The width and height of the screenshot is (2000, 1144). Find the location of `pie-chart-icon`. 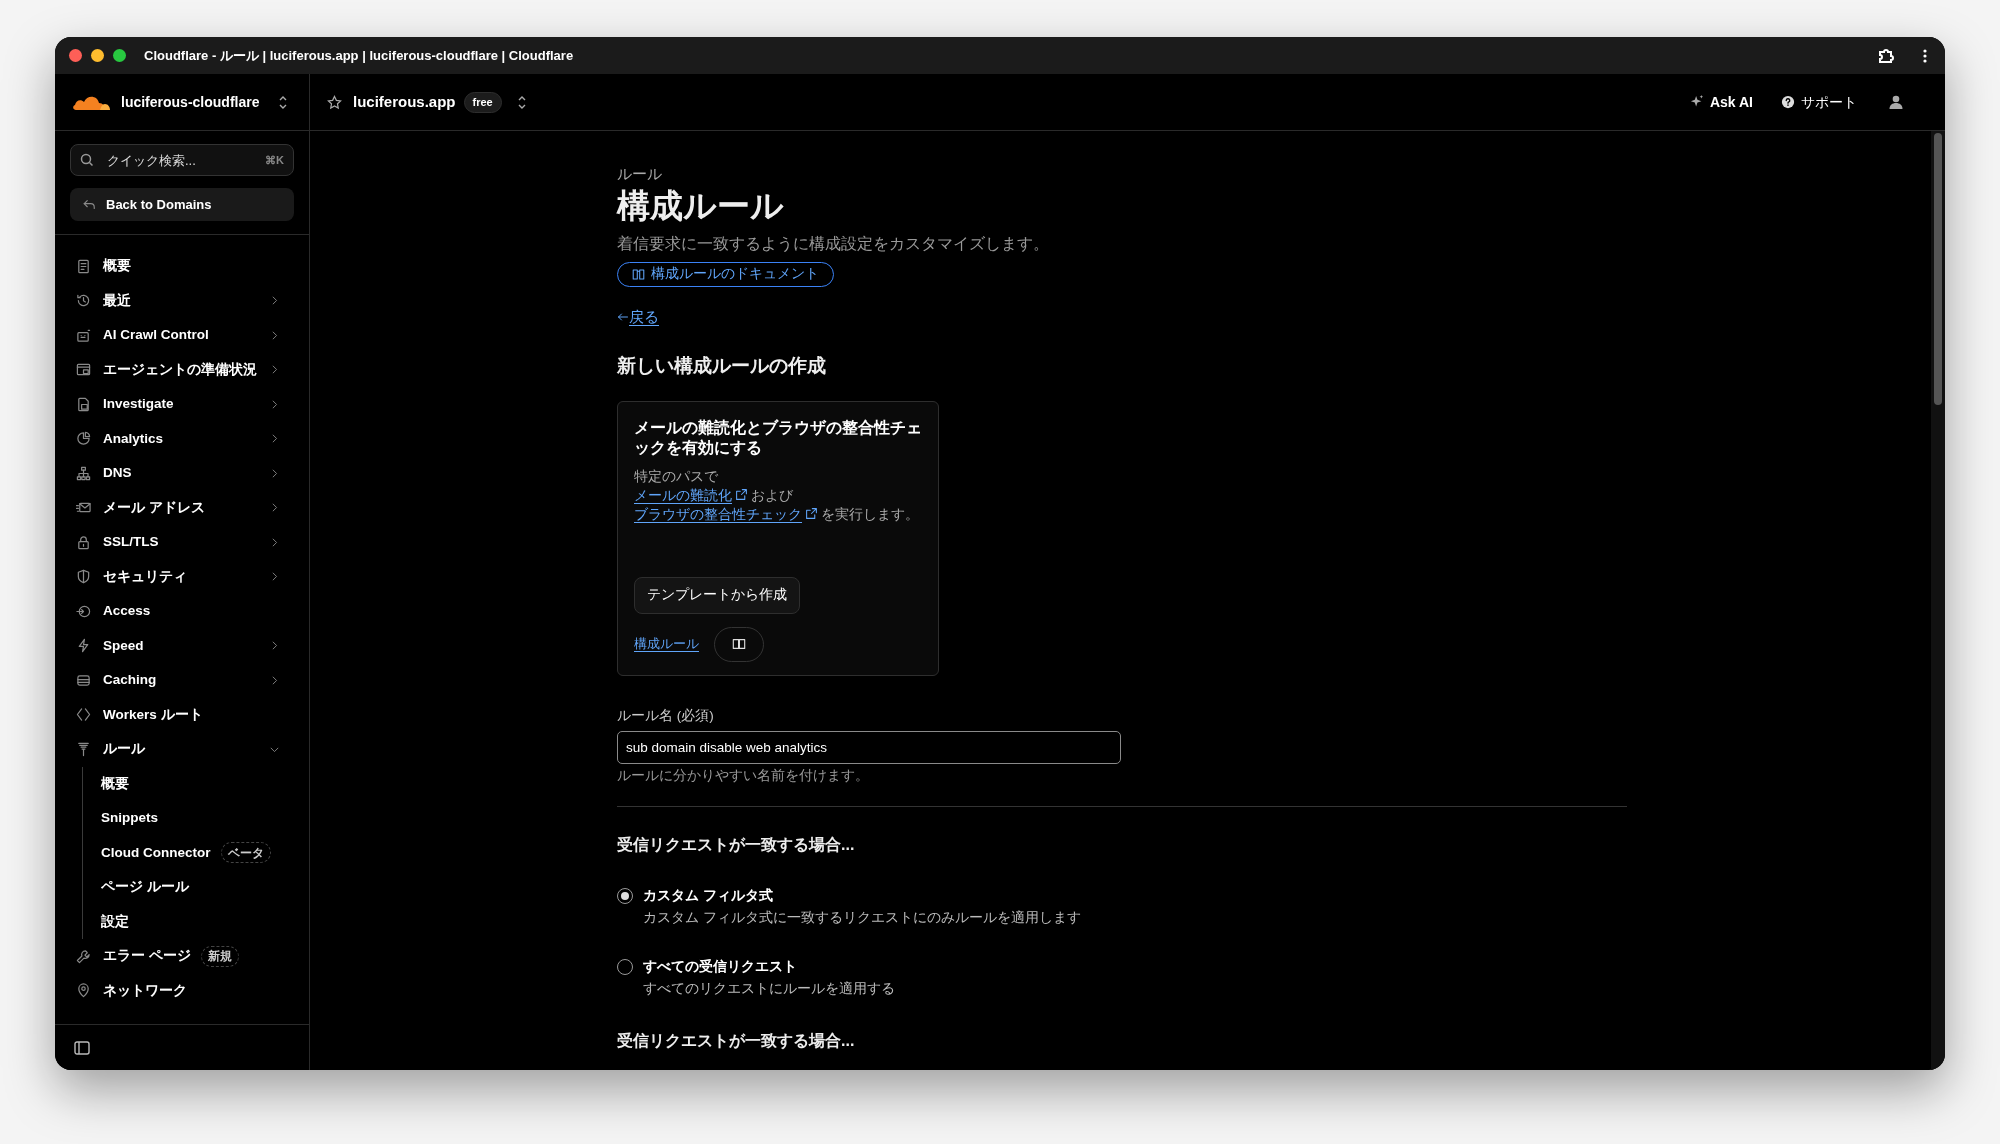

pie-chart-icon is located at coordinates (83, 439).